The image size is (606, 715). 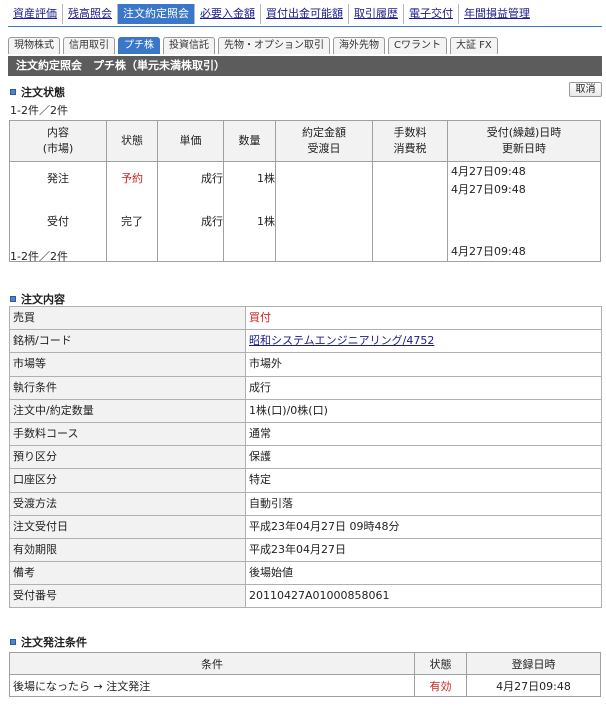 What do you see at coordinates (423, 596) in the screenshot?
I see `value-receipt-number: 20110427A01000858061` at bounding box center [423, 596].